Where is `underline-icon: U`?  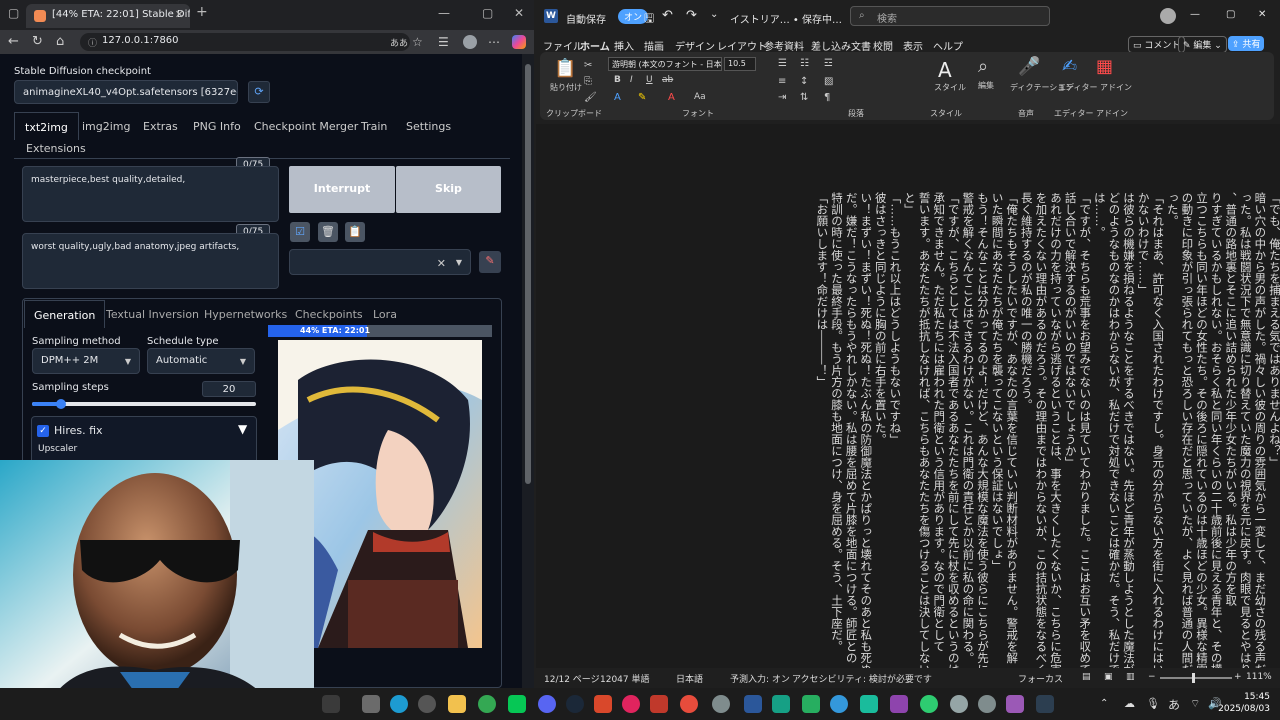
underline-icon: U is located at coordinates (649, 80).